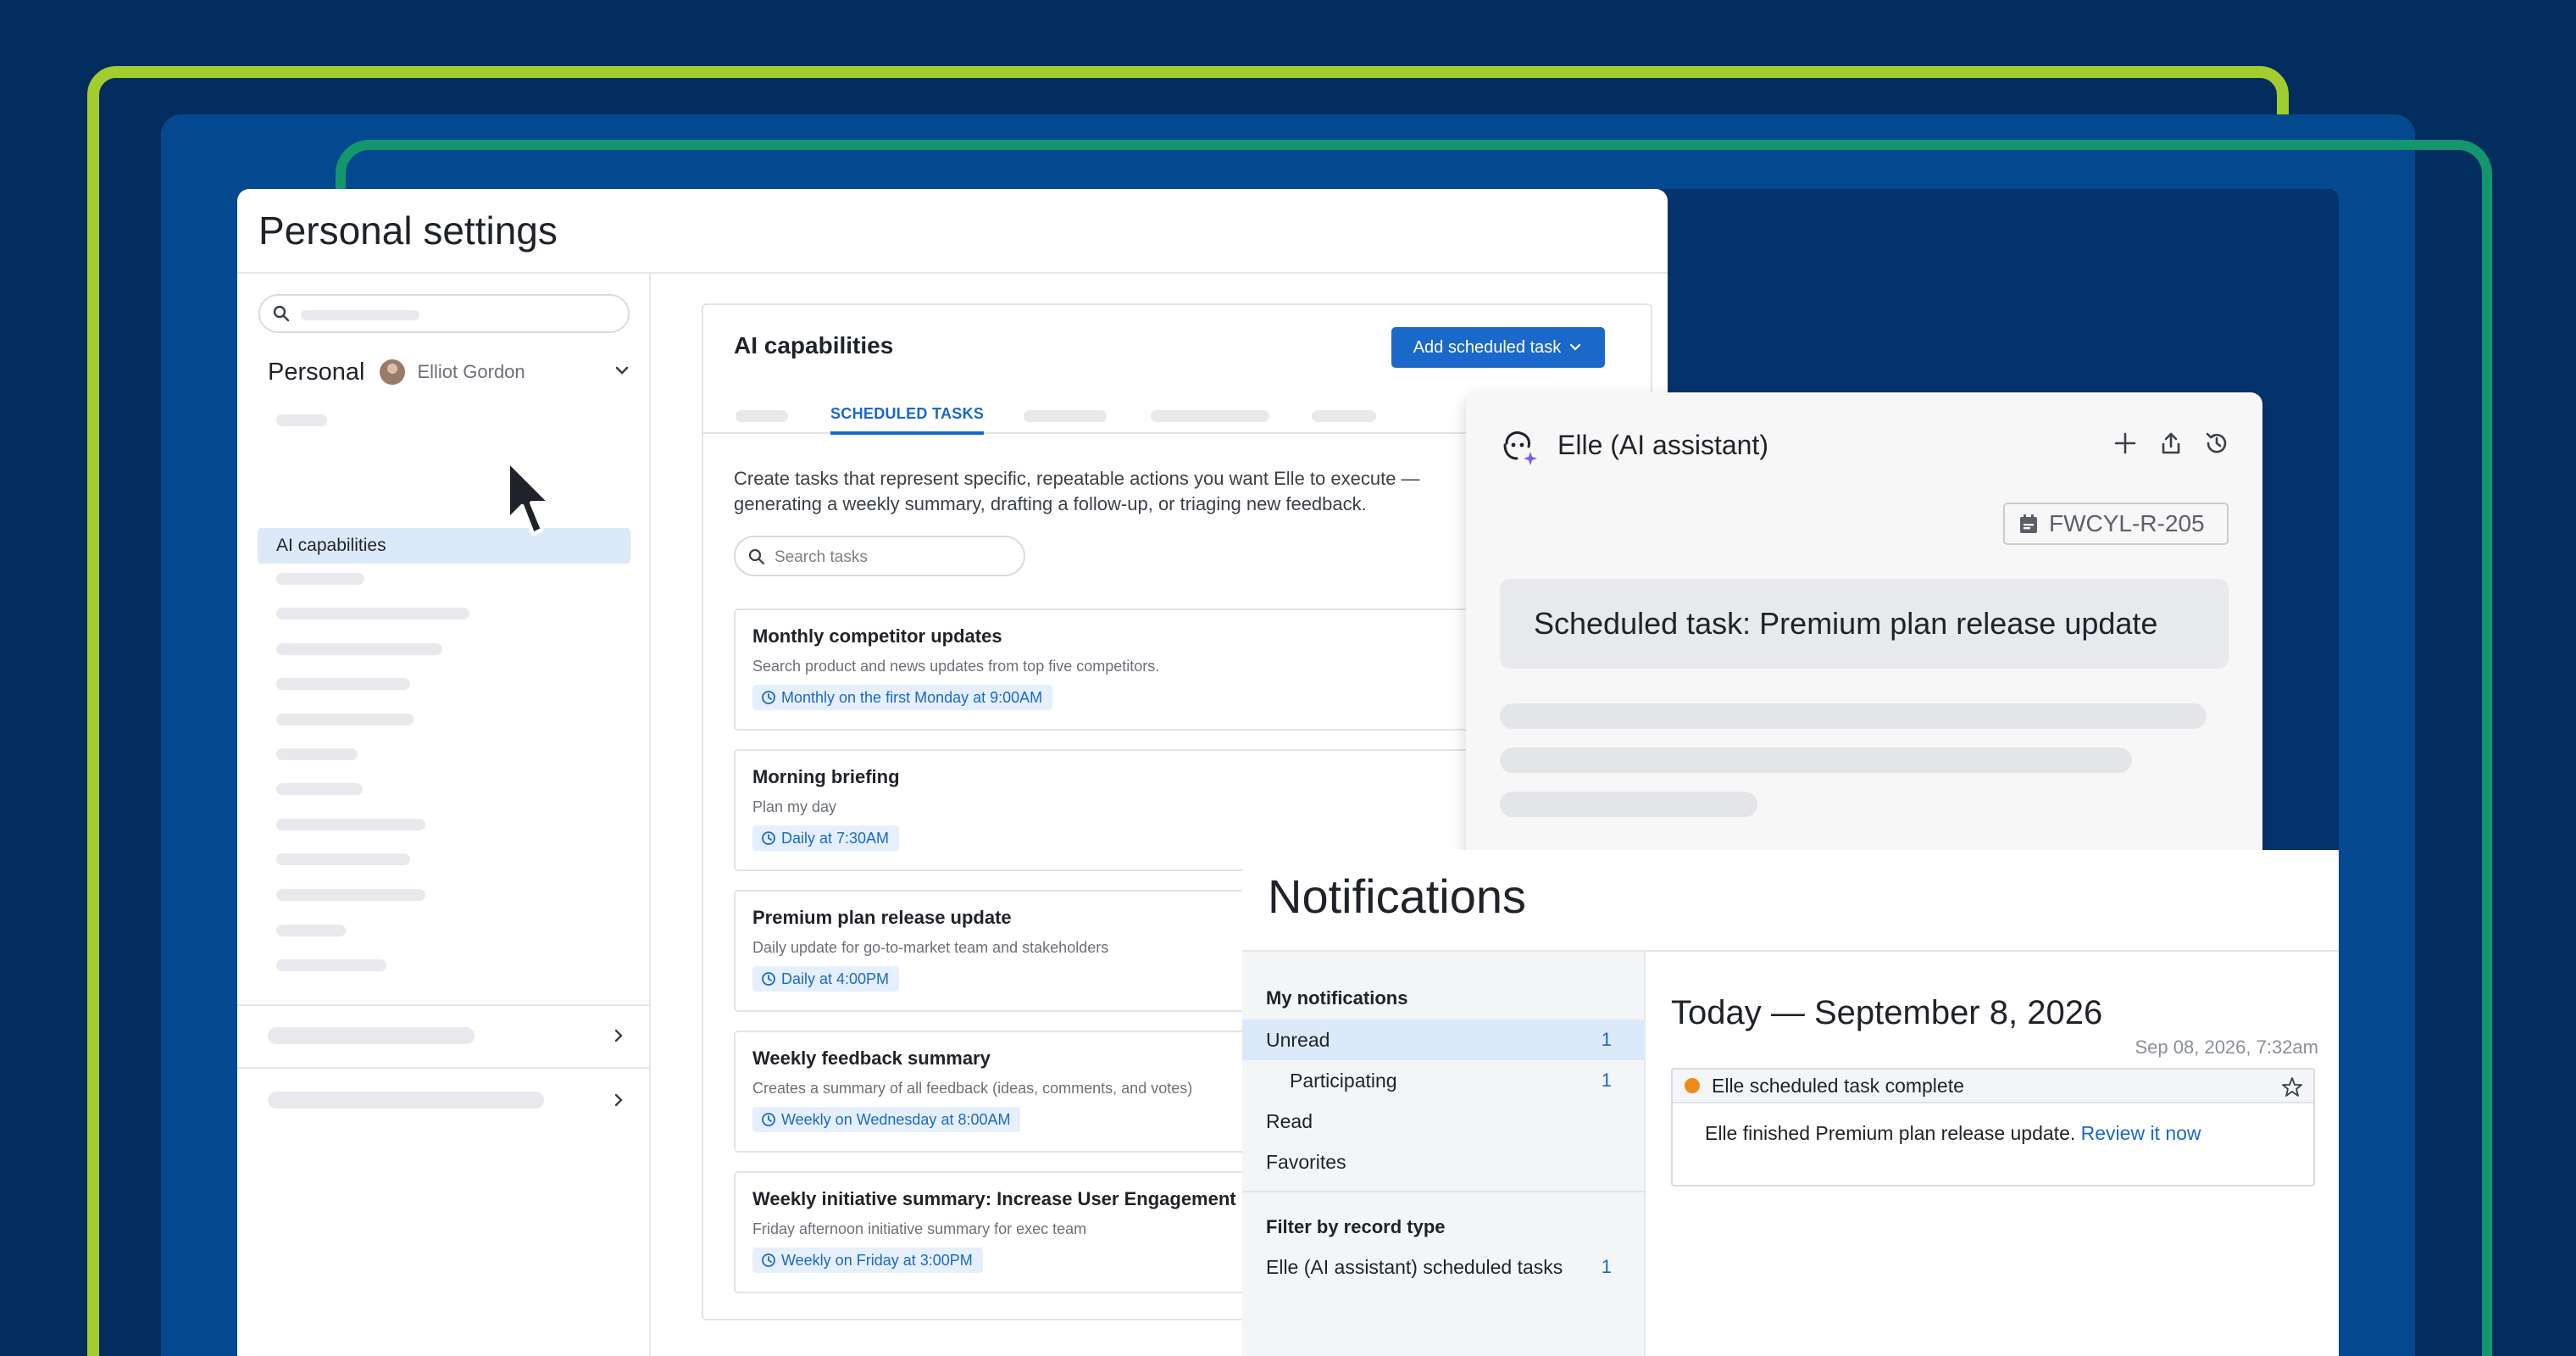 Image resolution: width=2576 pixels, height=1356 pixels. What do you see at coordinates (952, 231) in the screenshot?
I see `settings-header: Personal settings` at bounding box center [952, 231].